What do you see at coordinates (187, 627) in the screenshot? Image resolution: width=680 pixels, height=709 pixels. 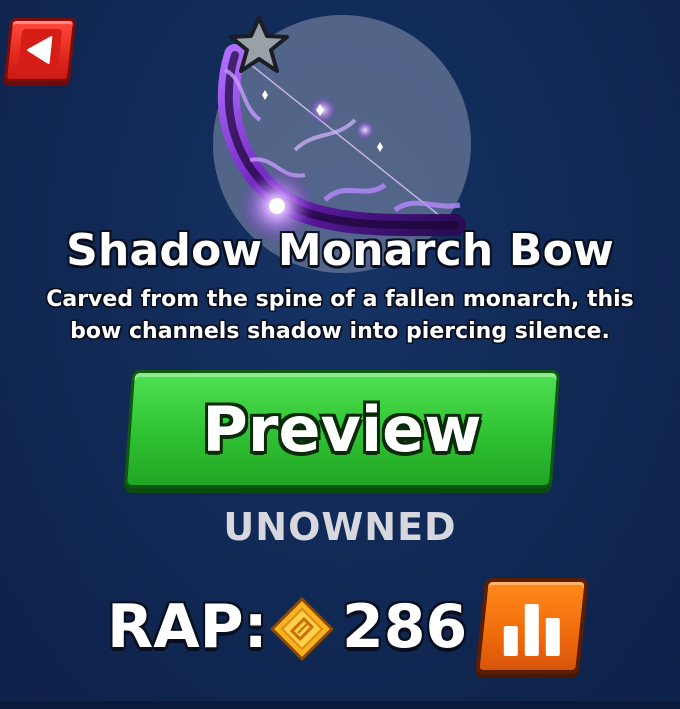 I see `rap-label: RAP:` at bounding box center [187, 627].